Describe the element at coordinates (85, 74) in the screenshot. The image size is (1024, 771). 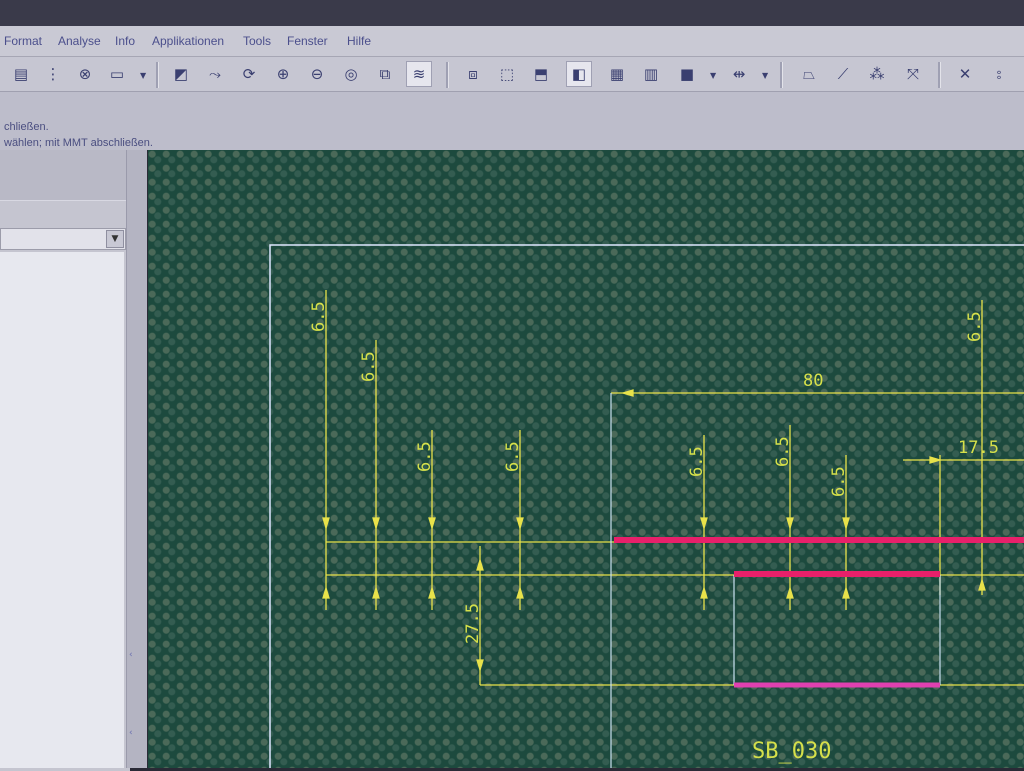
I see `binoculars-icon: ⊗` at that location.